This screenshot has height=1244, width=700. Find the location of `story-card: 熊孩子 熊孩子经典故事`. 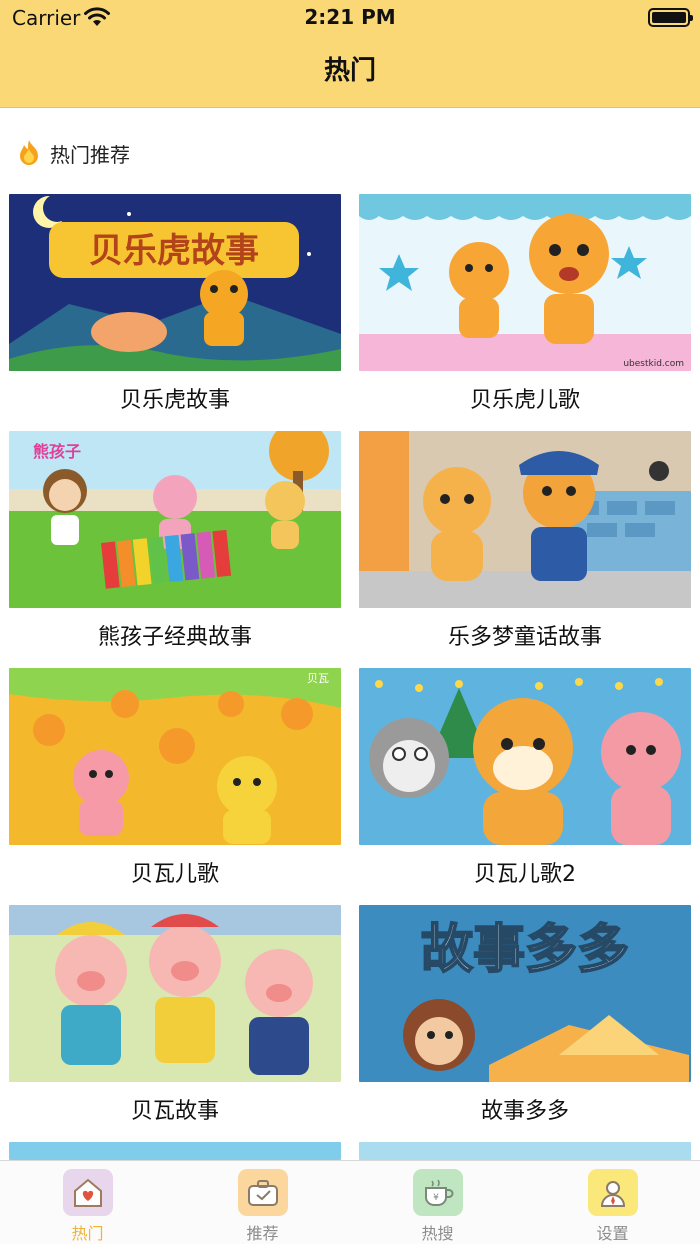

story-card: 熊孩子 熊孩子经典故事 is located at coordinates (175, 549).